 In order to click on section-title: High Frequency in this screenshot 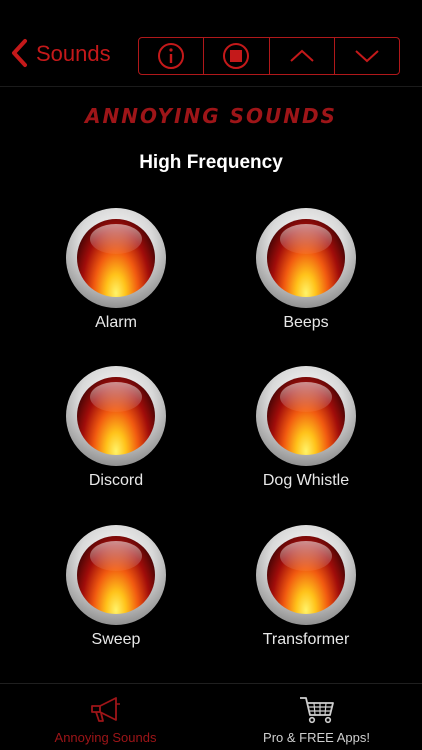, I will do `click(211, 162)`.